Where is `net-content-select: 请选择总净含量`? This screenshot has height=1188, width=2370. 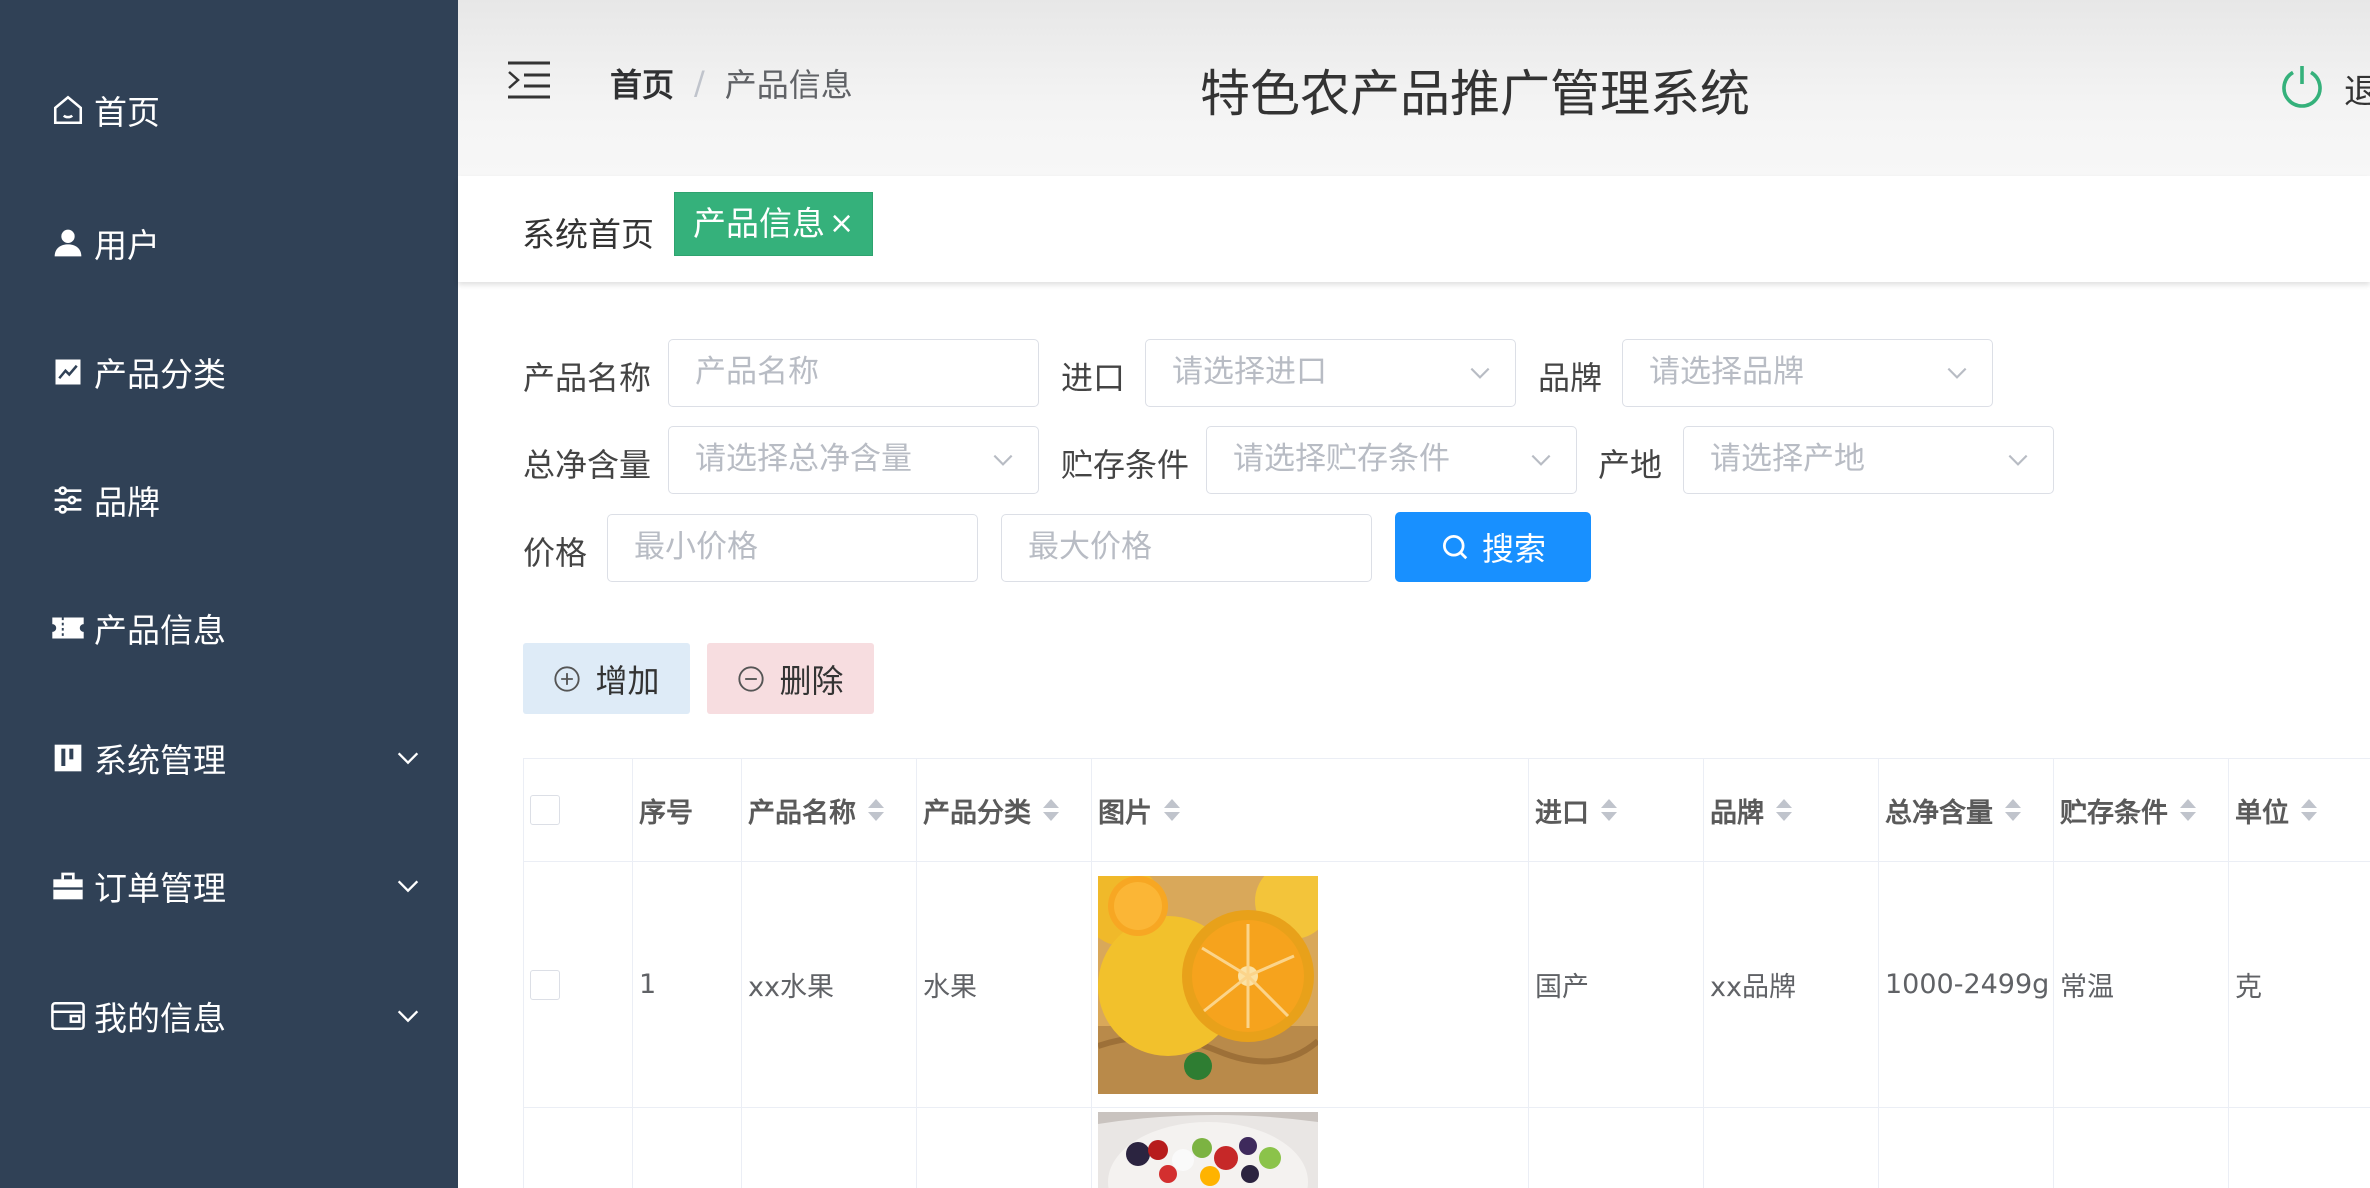 net-content-select: 请选择总净含量 is located at coordinates (853, 460).